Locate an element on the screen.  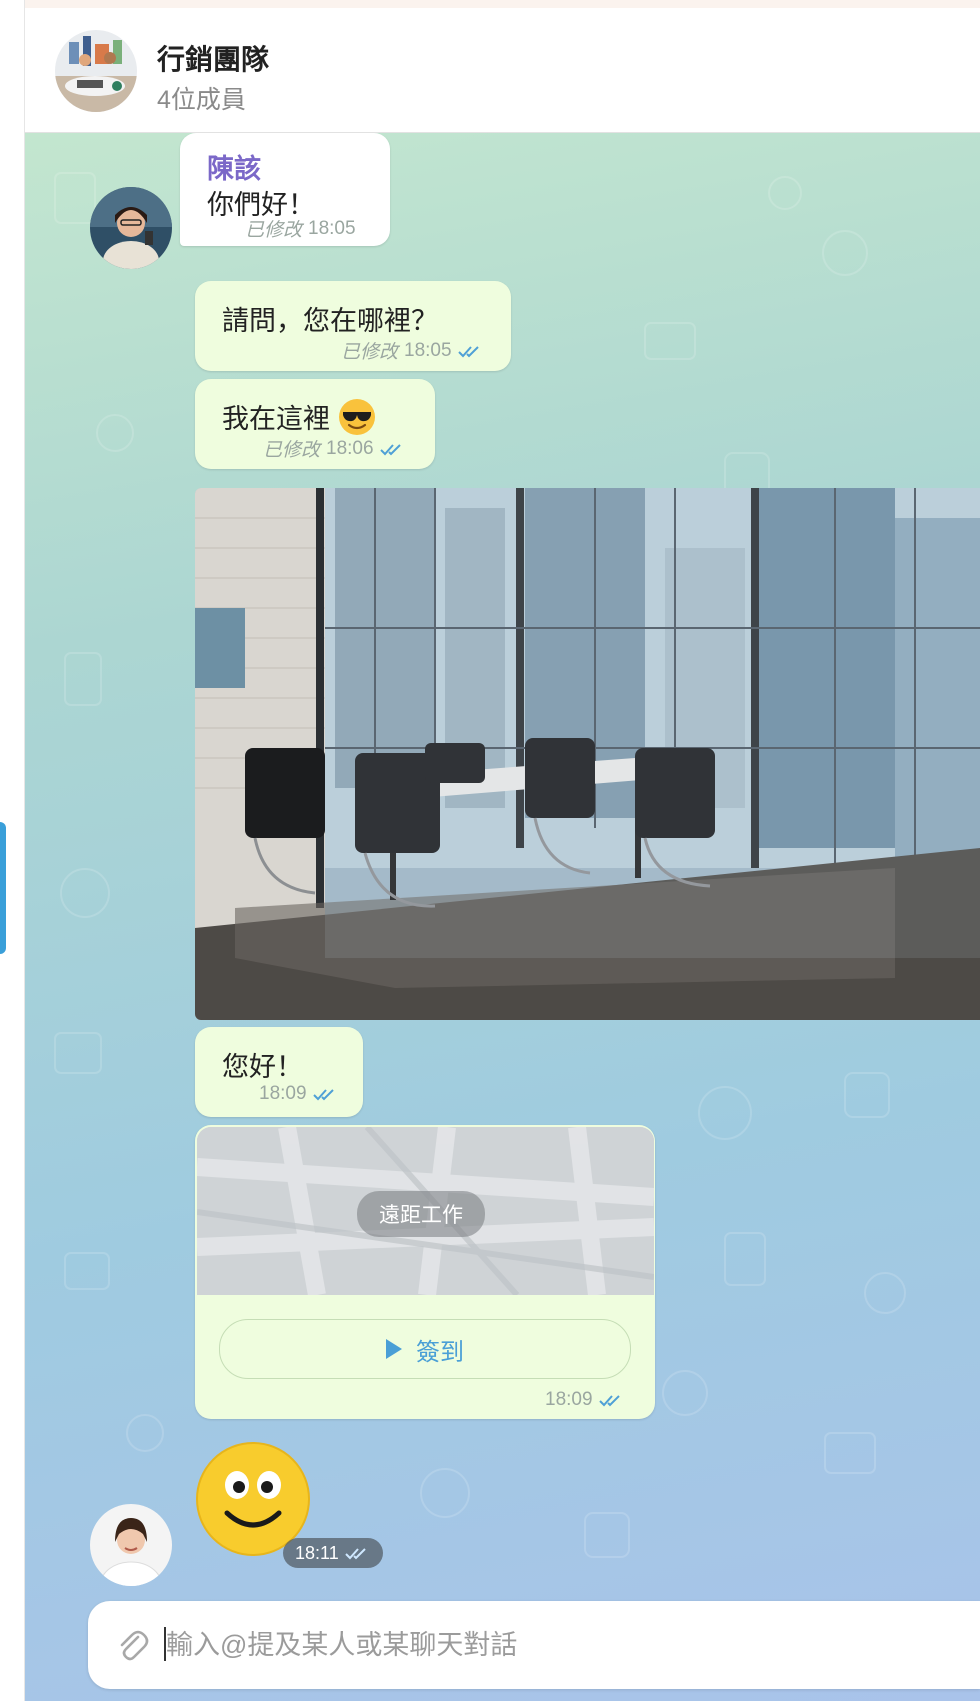
message-bubble: 陳該 你們好！ 已修改 18:05 is located at coordinates (285, 189).